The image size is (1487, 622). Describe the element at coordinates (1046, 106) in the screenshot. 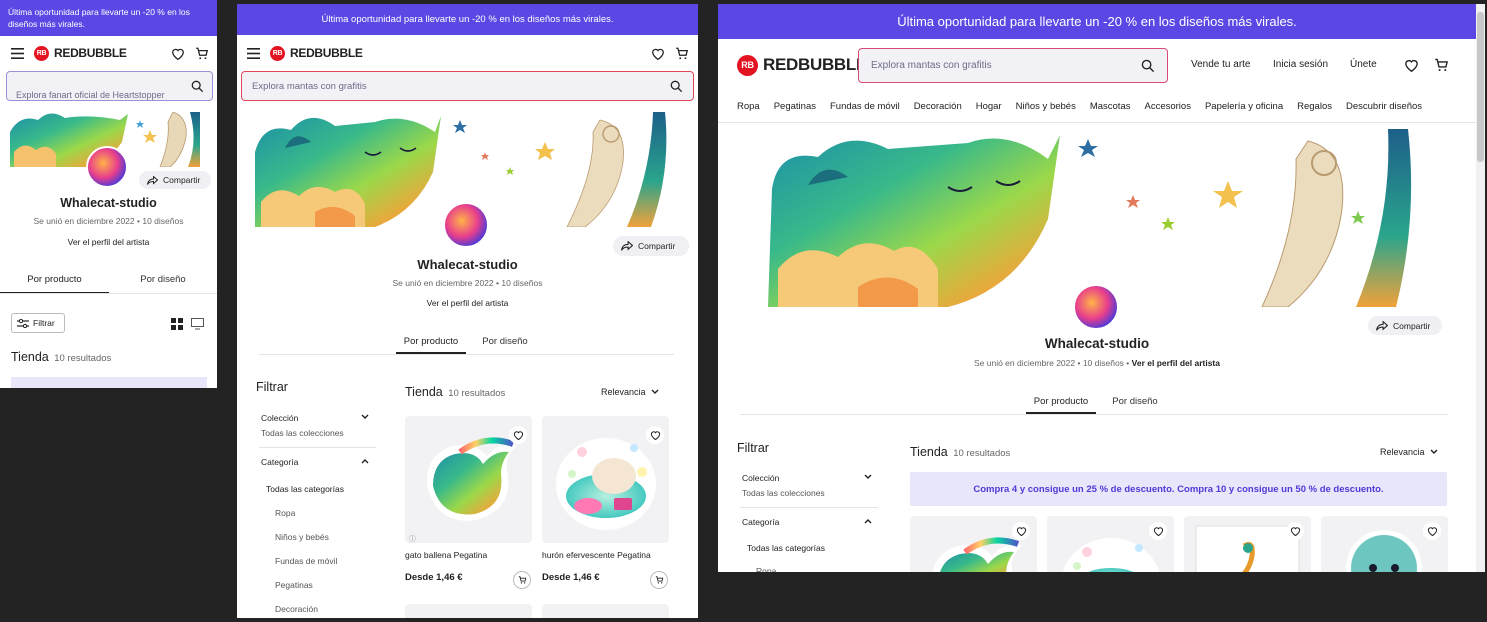

I see `nav-item-ninos: Niños y bebés` at that location.